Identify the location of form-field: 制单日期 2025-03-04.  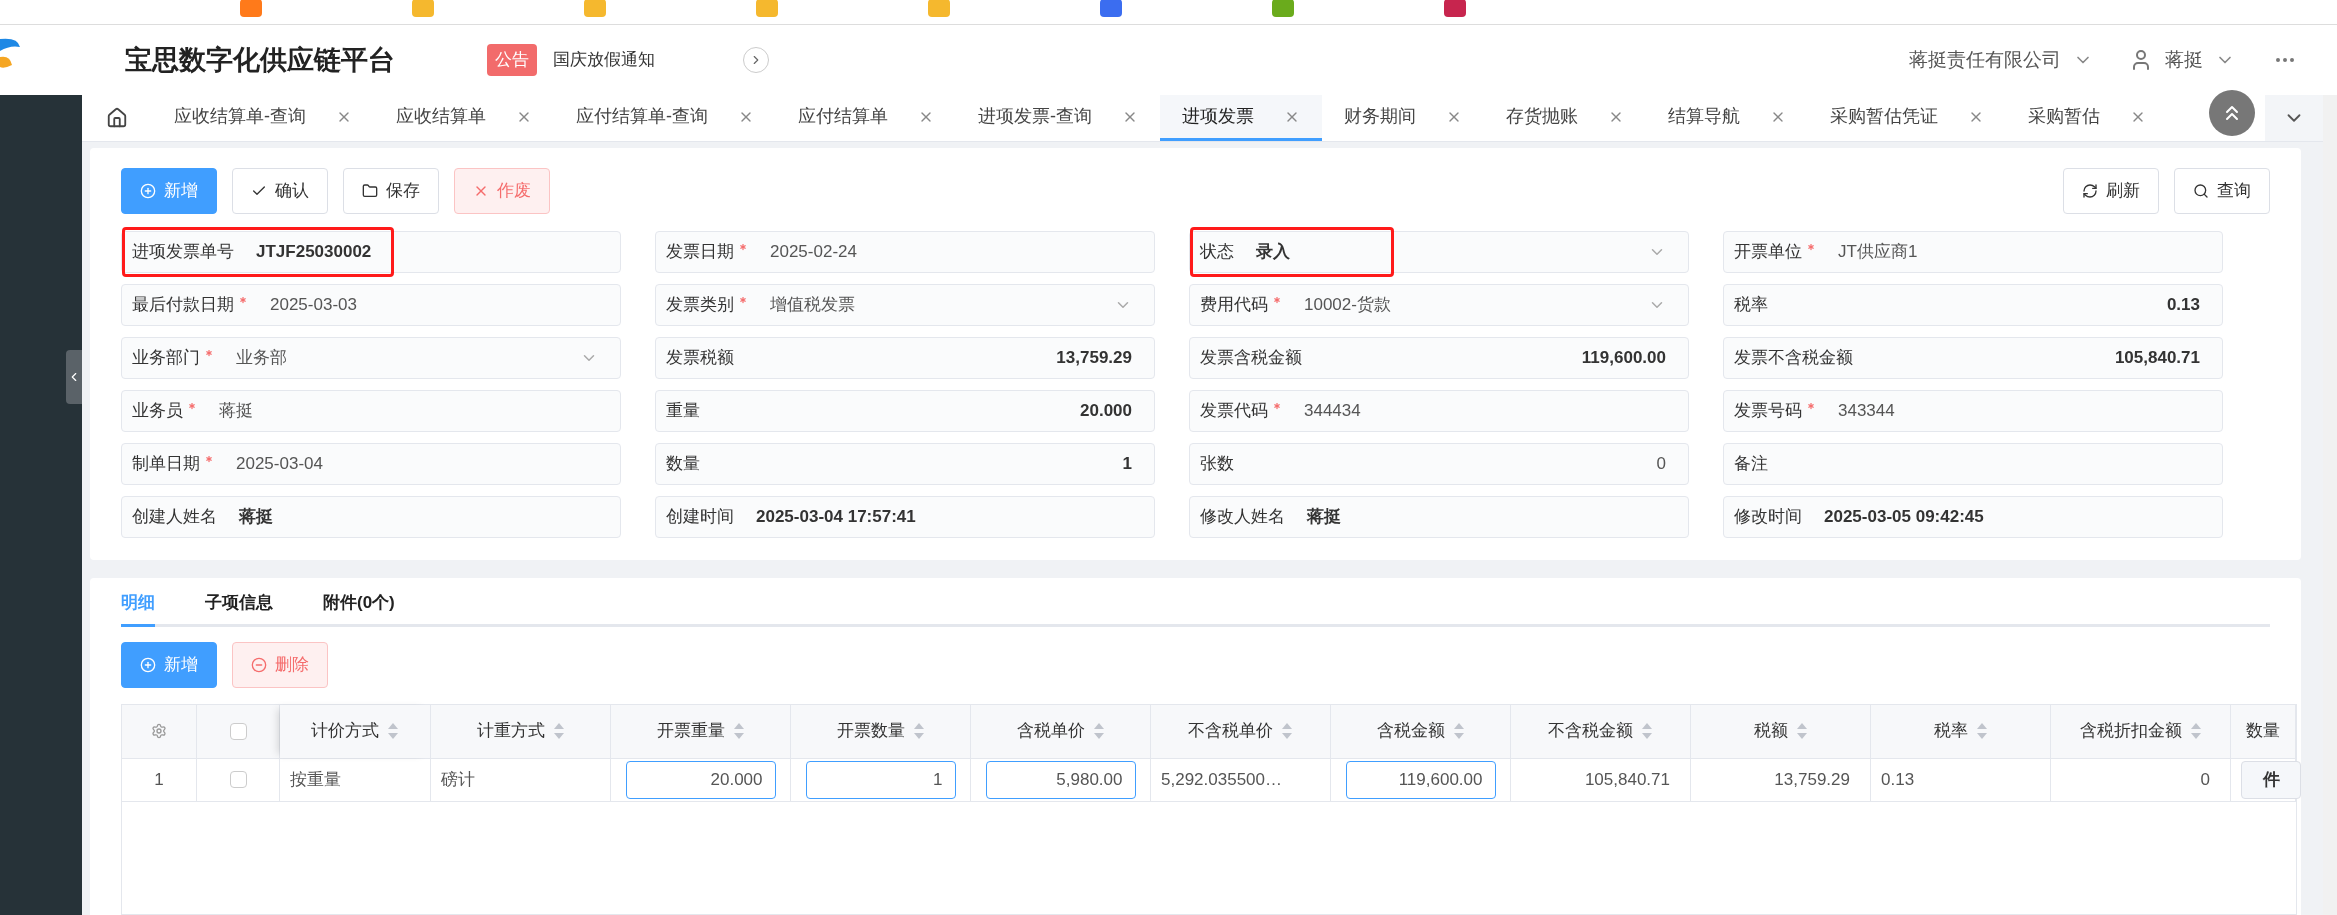
(371, 464).